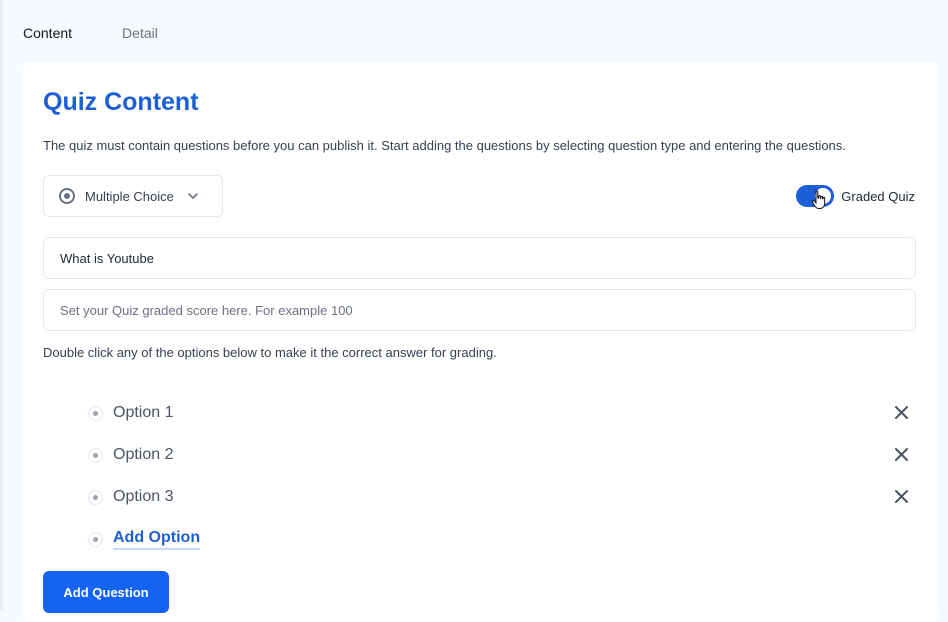  I want to click on graded-quiz-control: Graded Quiz, so click(855, 197).